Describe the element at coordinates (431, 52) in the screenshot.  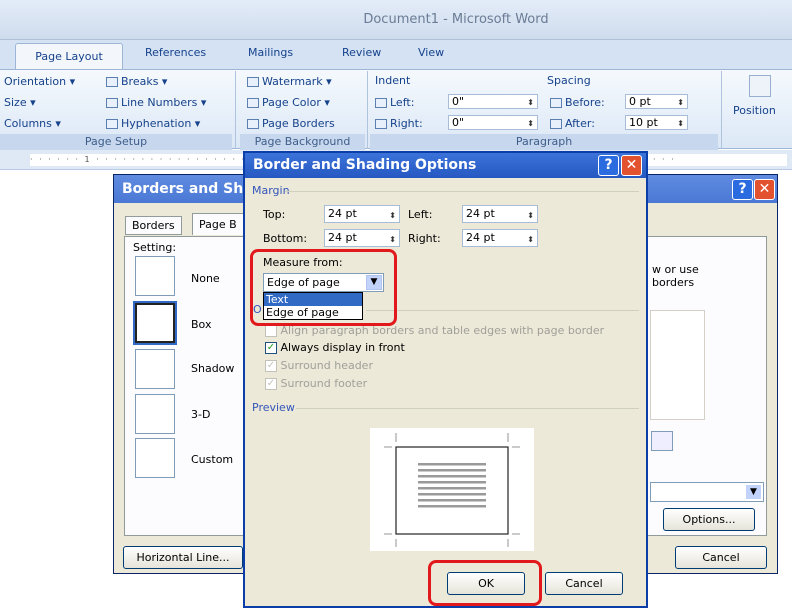
I see `tab-view: View` at that location.